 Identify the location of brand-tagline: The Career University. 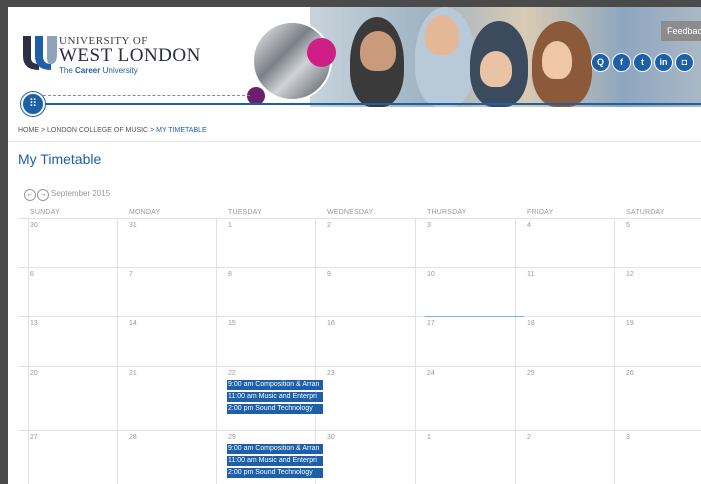
(98, 70).